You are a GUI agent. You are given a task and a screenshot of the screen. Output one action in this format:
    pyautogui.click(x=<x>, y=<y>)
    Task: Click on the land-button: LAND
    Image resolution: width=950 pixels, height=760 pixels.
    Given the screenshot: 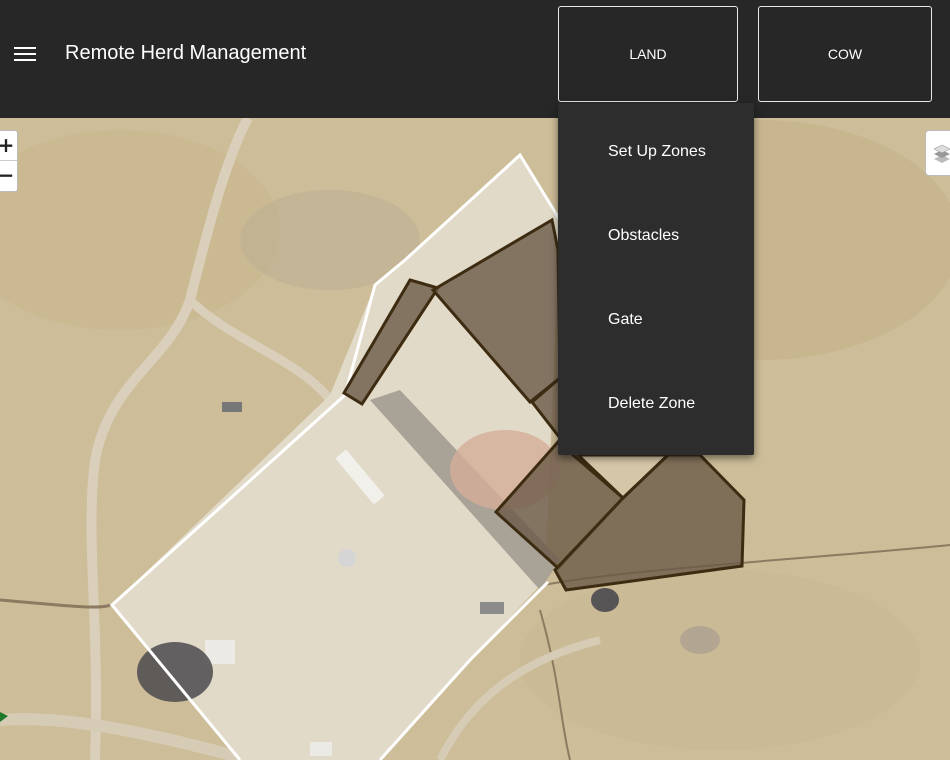 What is the action you would take?
    pyautogui.click(x=648, y=54)
    